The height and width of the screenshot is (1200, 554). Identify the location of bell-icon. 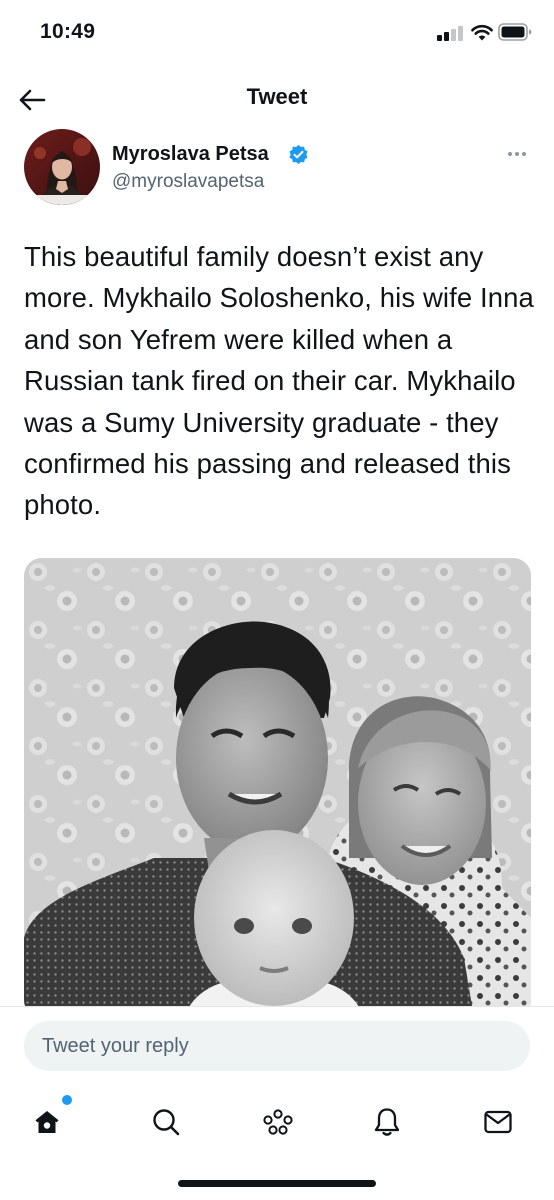
(387, 1122).